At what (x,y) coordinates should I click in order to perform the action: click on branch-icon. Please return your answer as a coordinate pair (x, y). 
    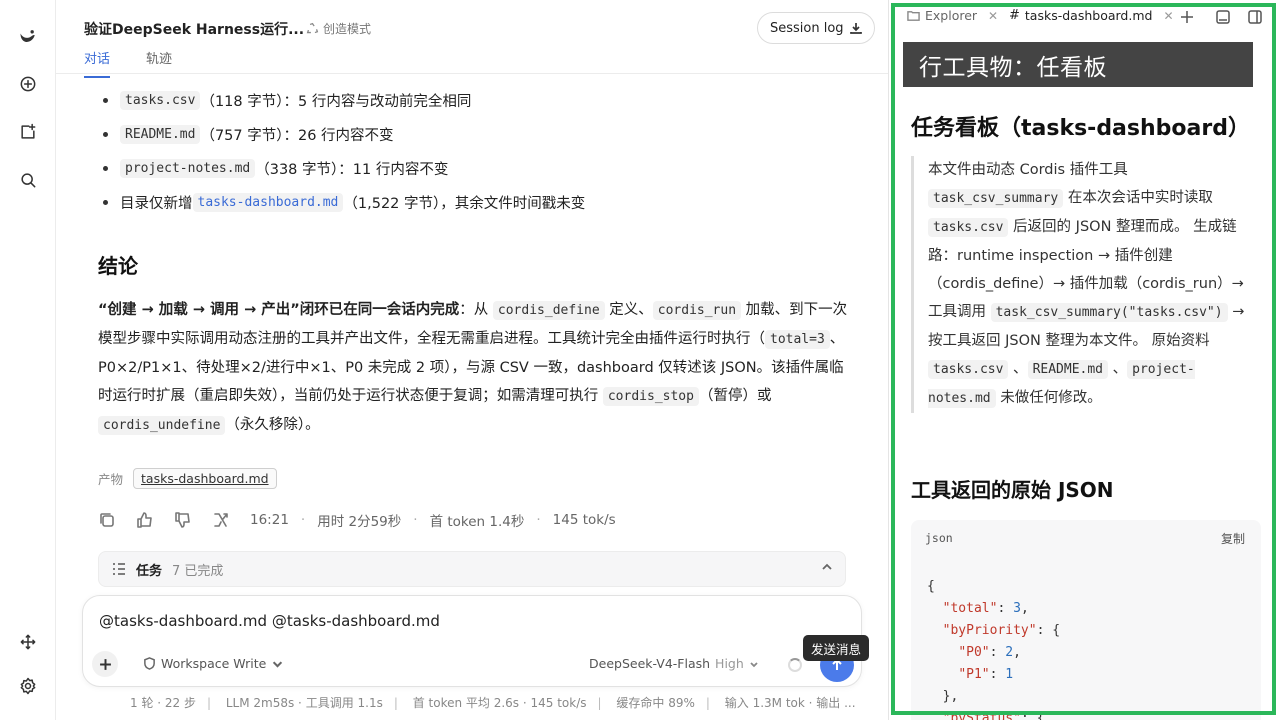
    Looking at the image, I should click on (221, 520).